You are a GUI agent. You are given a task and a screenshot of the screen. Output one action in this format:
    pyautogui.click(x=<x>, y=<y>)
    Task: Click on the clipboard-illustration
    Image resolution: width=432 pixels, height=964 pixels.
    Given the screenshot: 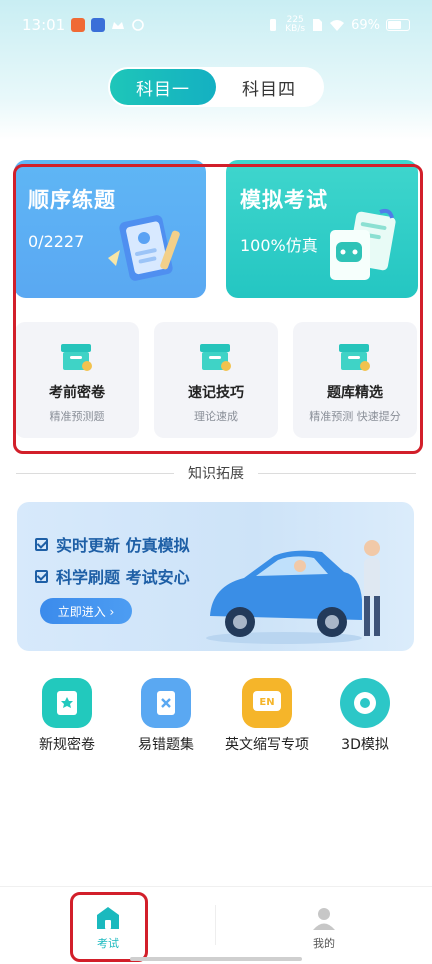 What is the action you would take?
    pyautogui.click(x=144, y=248)
    